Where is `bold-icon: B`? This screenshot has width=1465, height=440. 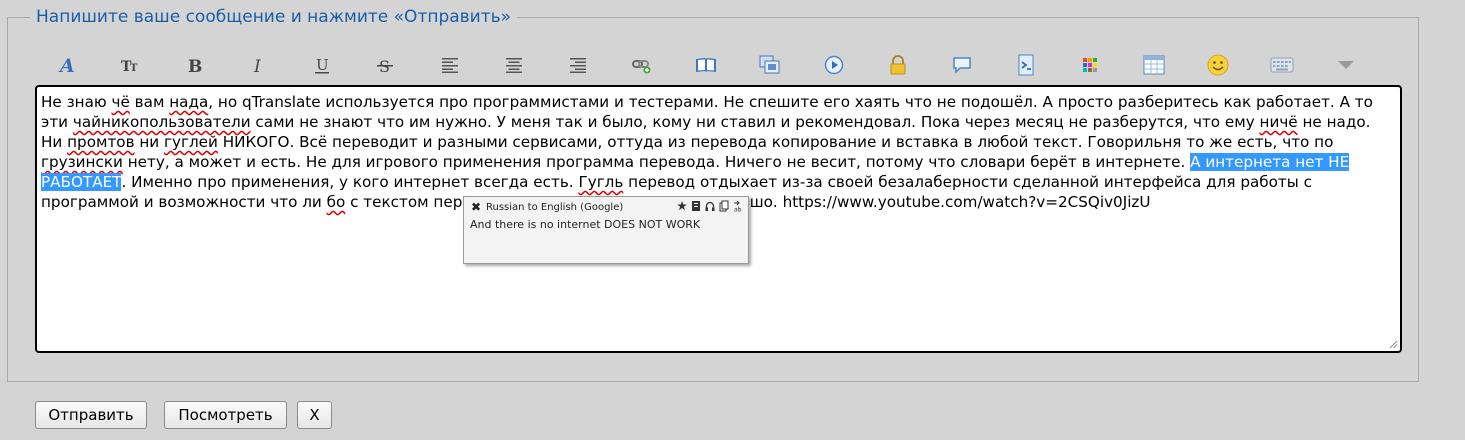 bold-icon: B is located at coordinates (194, 65).